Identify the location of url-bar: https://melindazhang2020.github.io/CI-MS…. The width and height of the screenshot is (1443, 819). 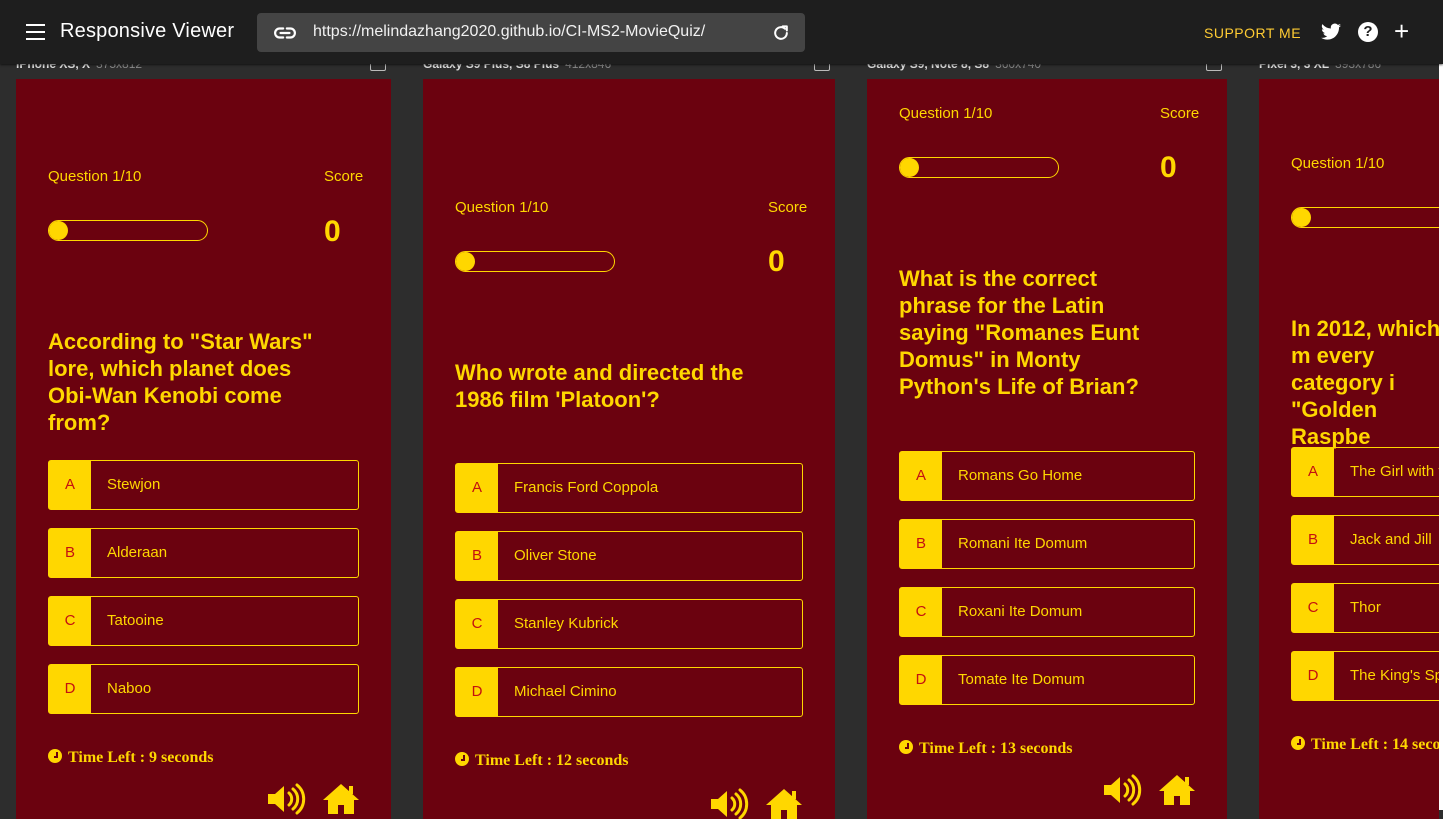
(531, 32).